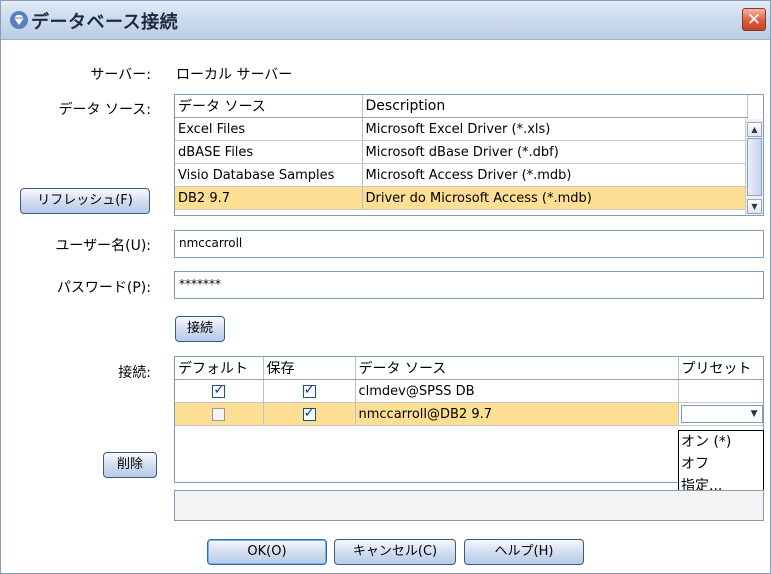 Image resolution: width=771 pixels, height=574 pixels. Describe the element at coordinates (200, 329) in the screenshot. I see `connect-button: 接続` at that location.